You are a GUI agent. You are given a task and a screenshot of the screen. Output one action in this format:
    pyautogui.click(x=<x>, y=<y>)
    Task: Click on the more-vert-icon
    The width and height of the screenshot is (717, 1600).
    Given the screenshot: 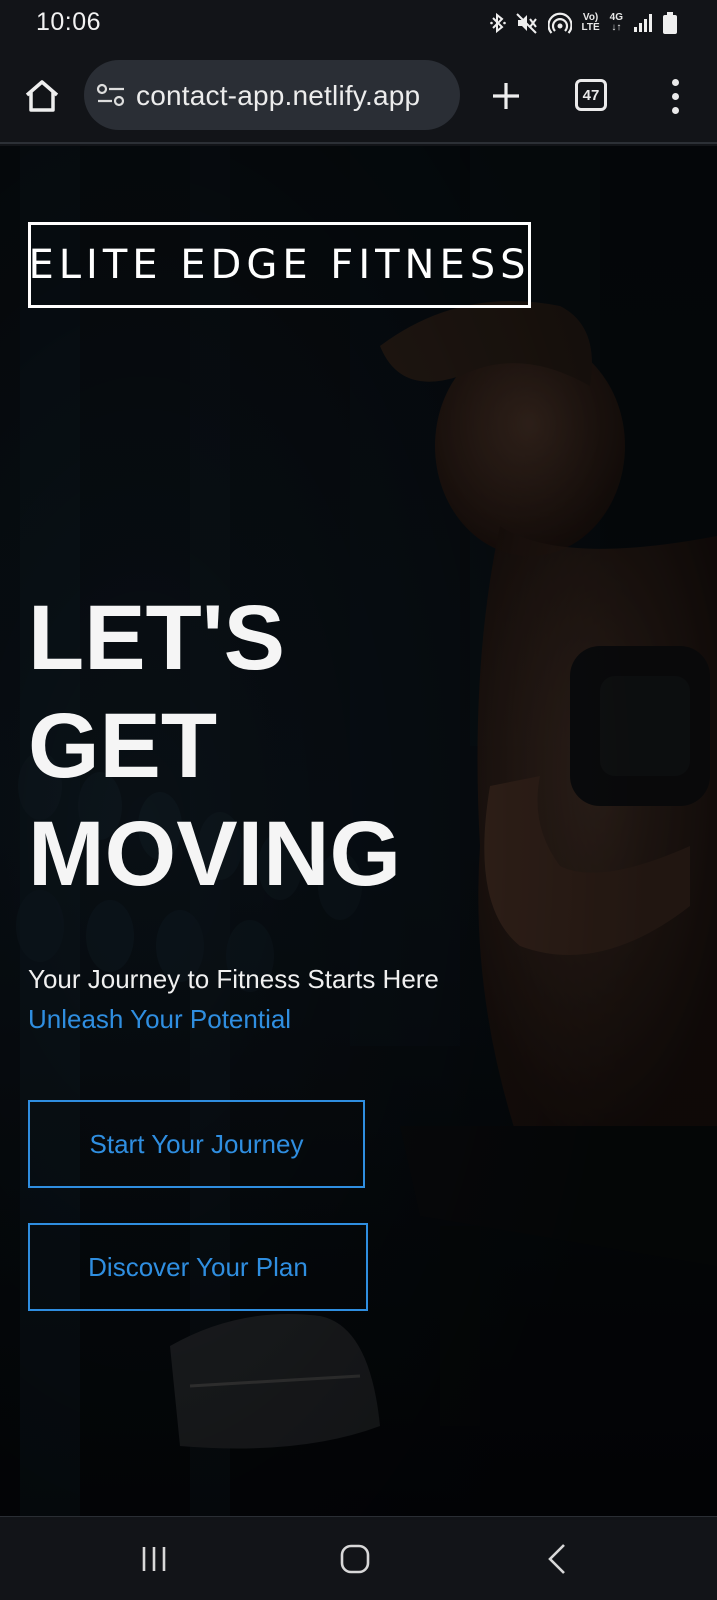 What is the action you would take?
    pyautogui.click(x=675, y=96)
    